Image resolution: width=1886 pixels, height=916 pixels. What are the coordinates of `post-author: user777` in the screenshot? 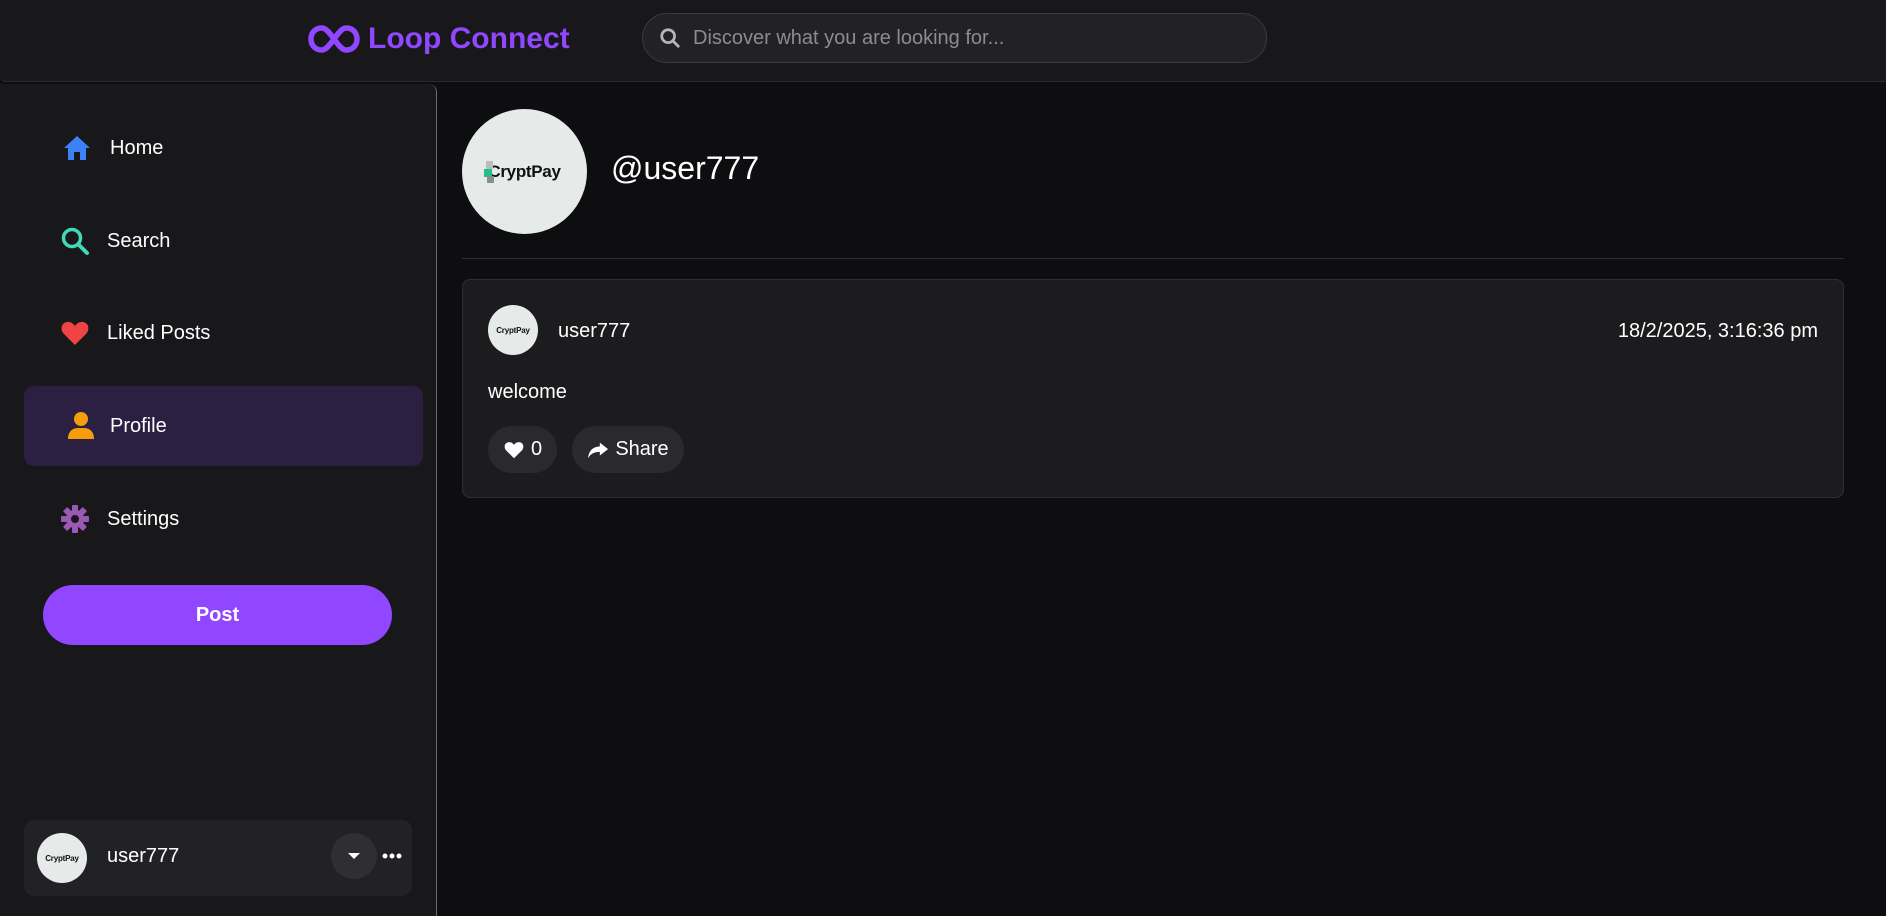 It's located at (594, 331).